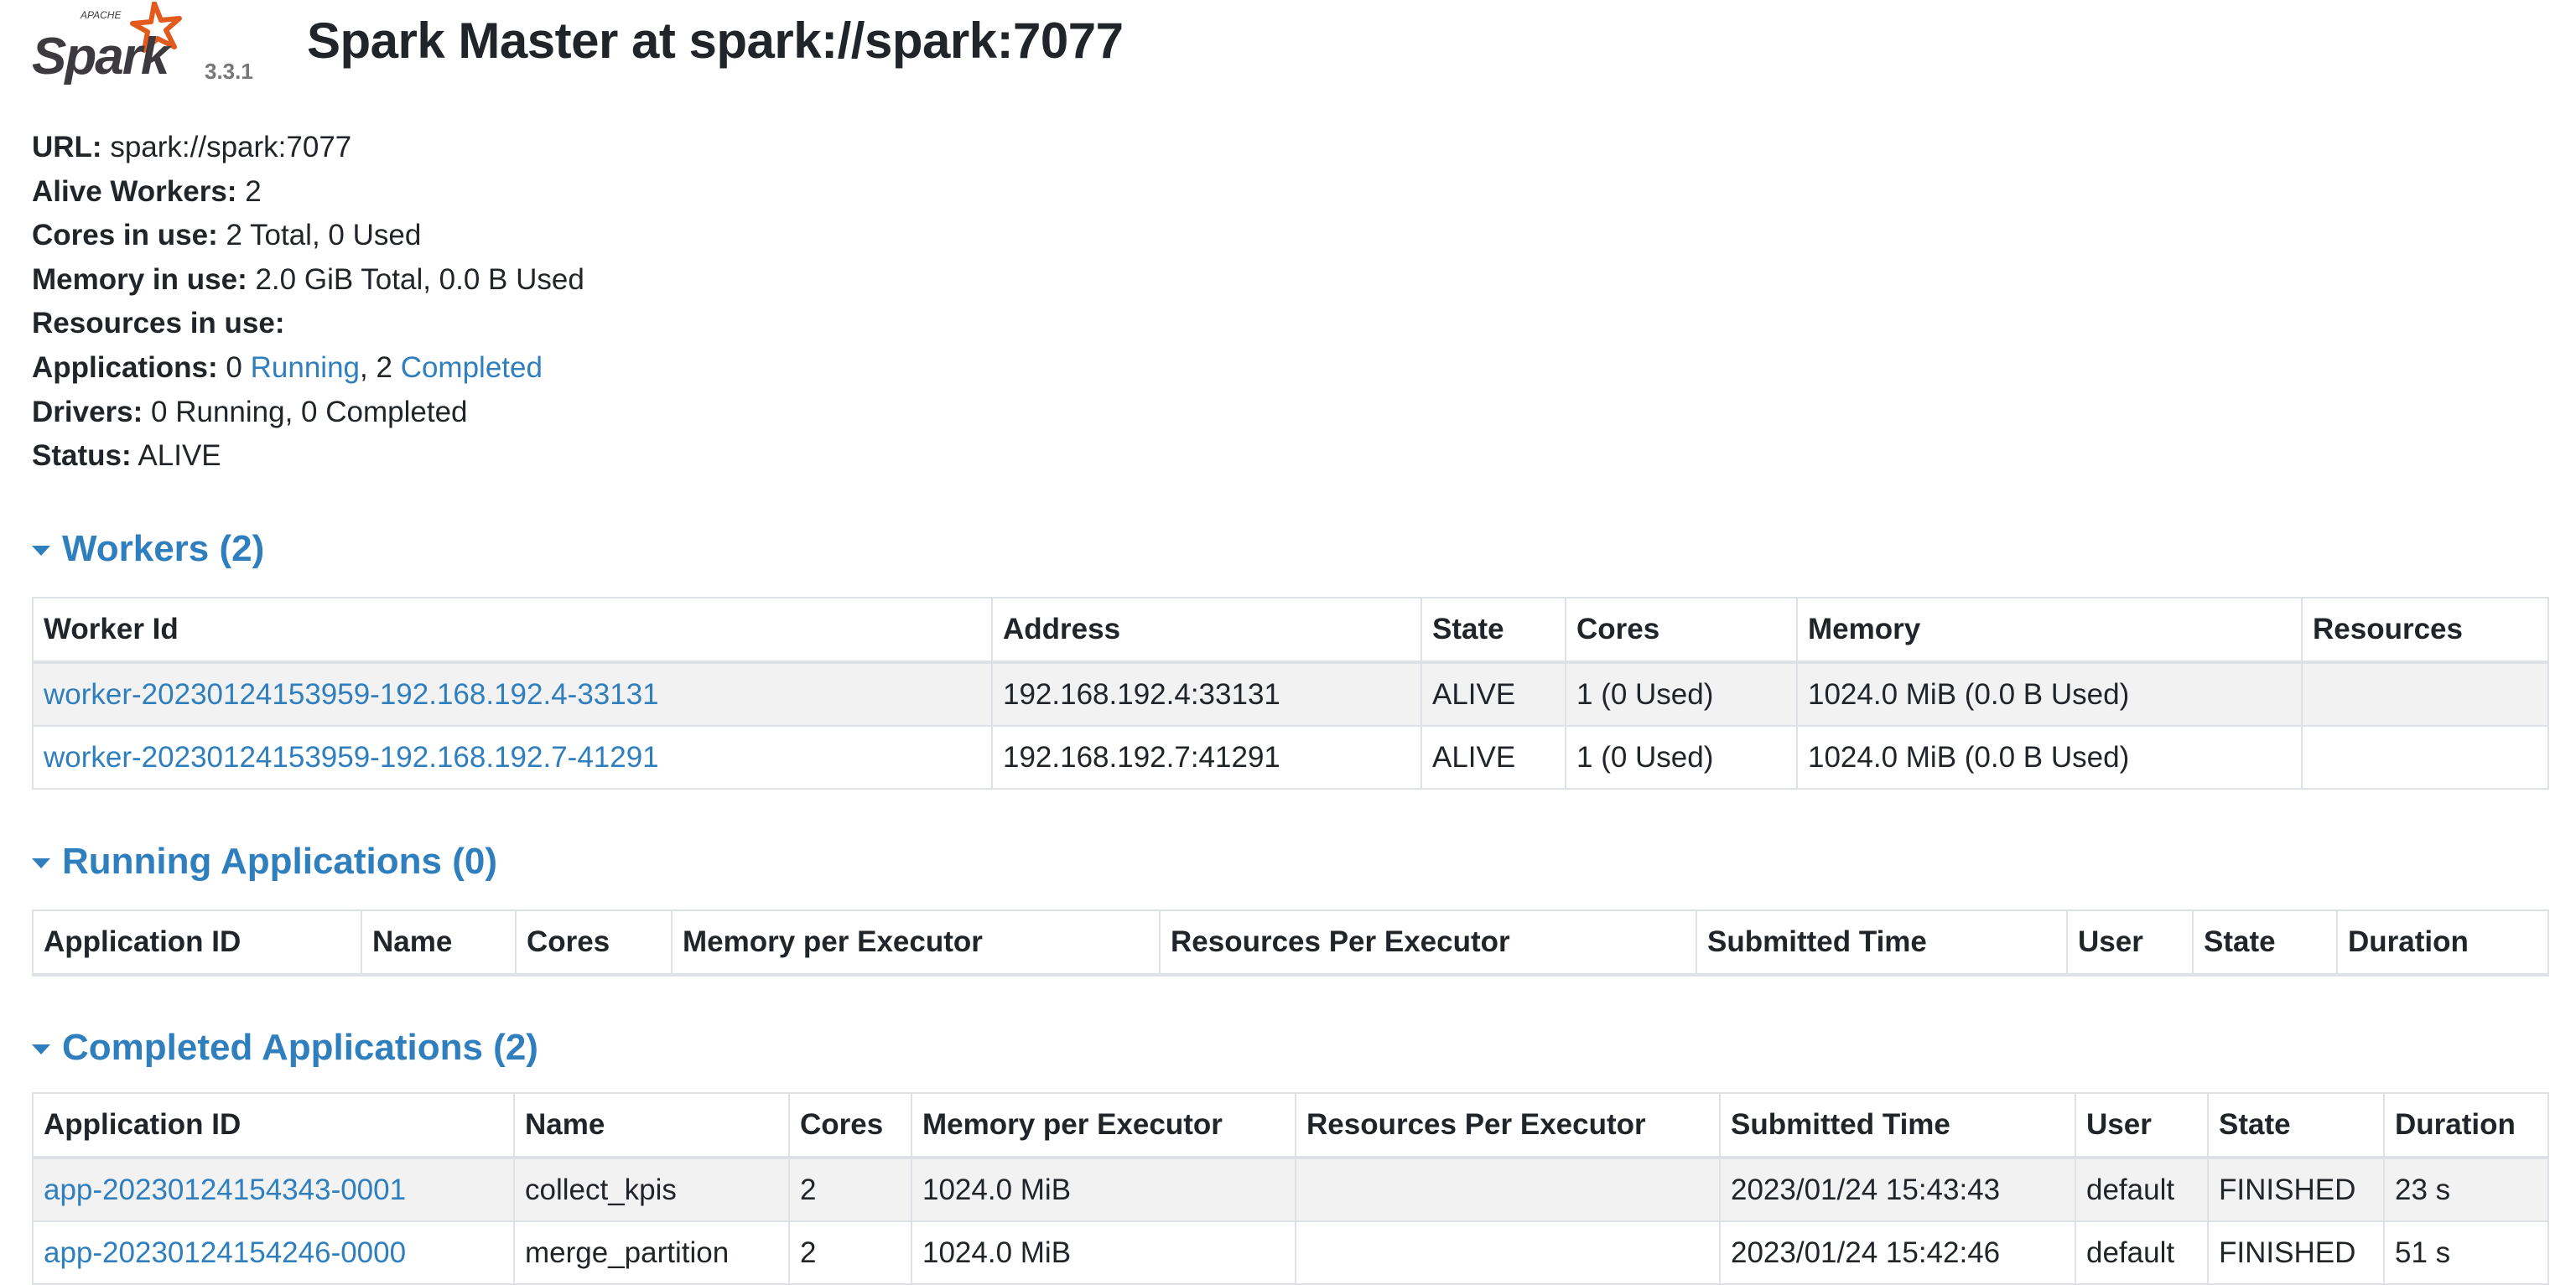 This screenshot has width=2576, height=1285. Describe the element at coordinates (715, 41) in the screenshot. I see `page-title: Spark Master at spark://spark:7077` at that location.